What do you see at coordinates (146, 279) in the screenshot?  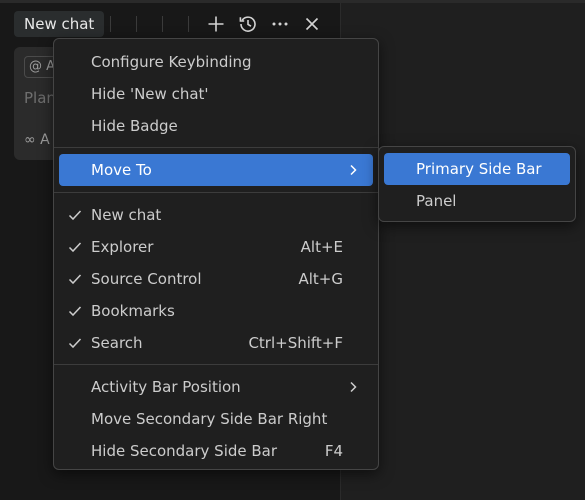 I see `menu-item-label: Source Control` at bounding box center [146, 279].